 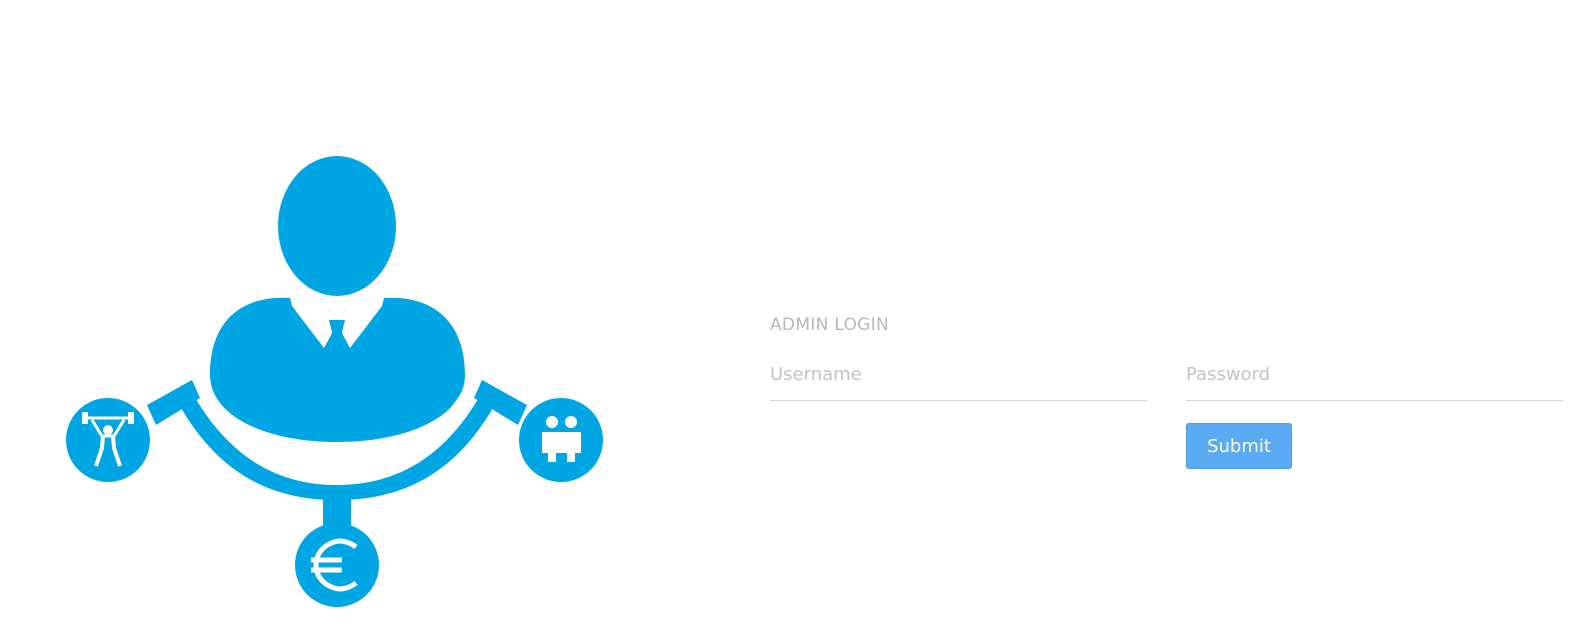 I want to click on submit-button: Submit, so click(x=1239, y=446).